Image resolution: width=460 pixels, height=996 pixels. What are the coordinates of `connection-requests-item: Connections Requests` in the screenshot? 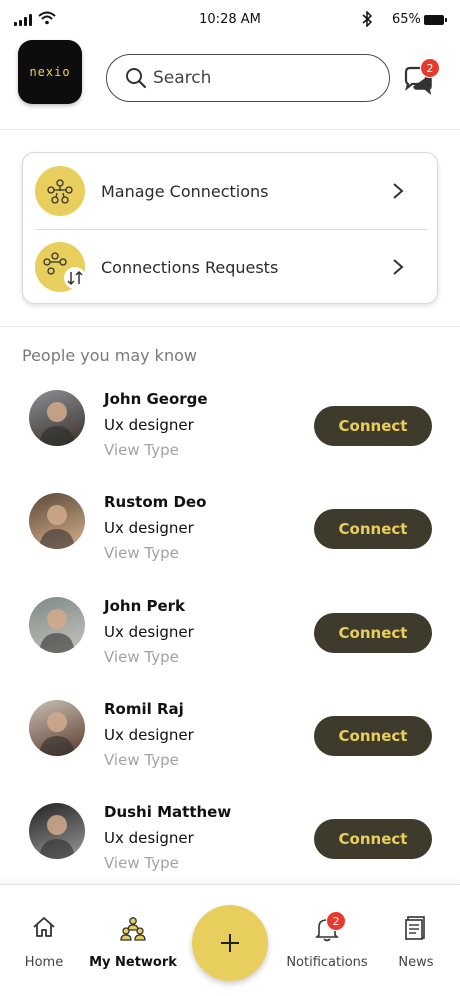 It's located at (231, 267).